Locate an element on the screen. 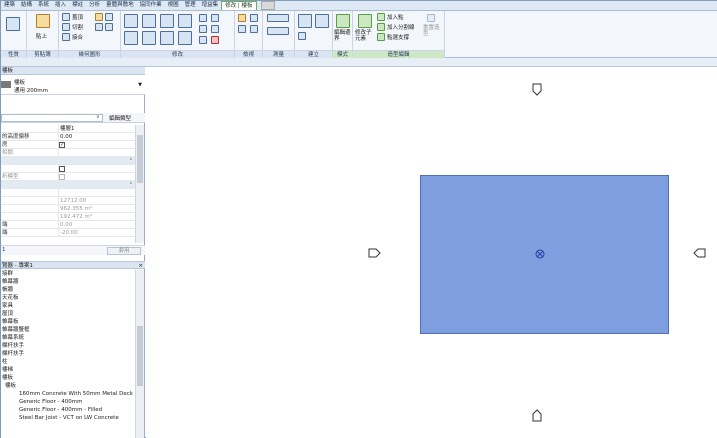  tab-architecture: 建築 is located at coordinates (9, 5).